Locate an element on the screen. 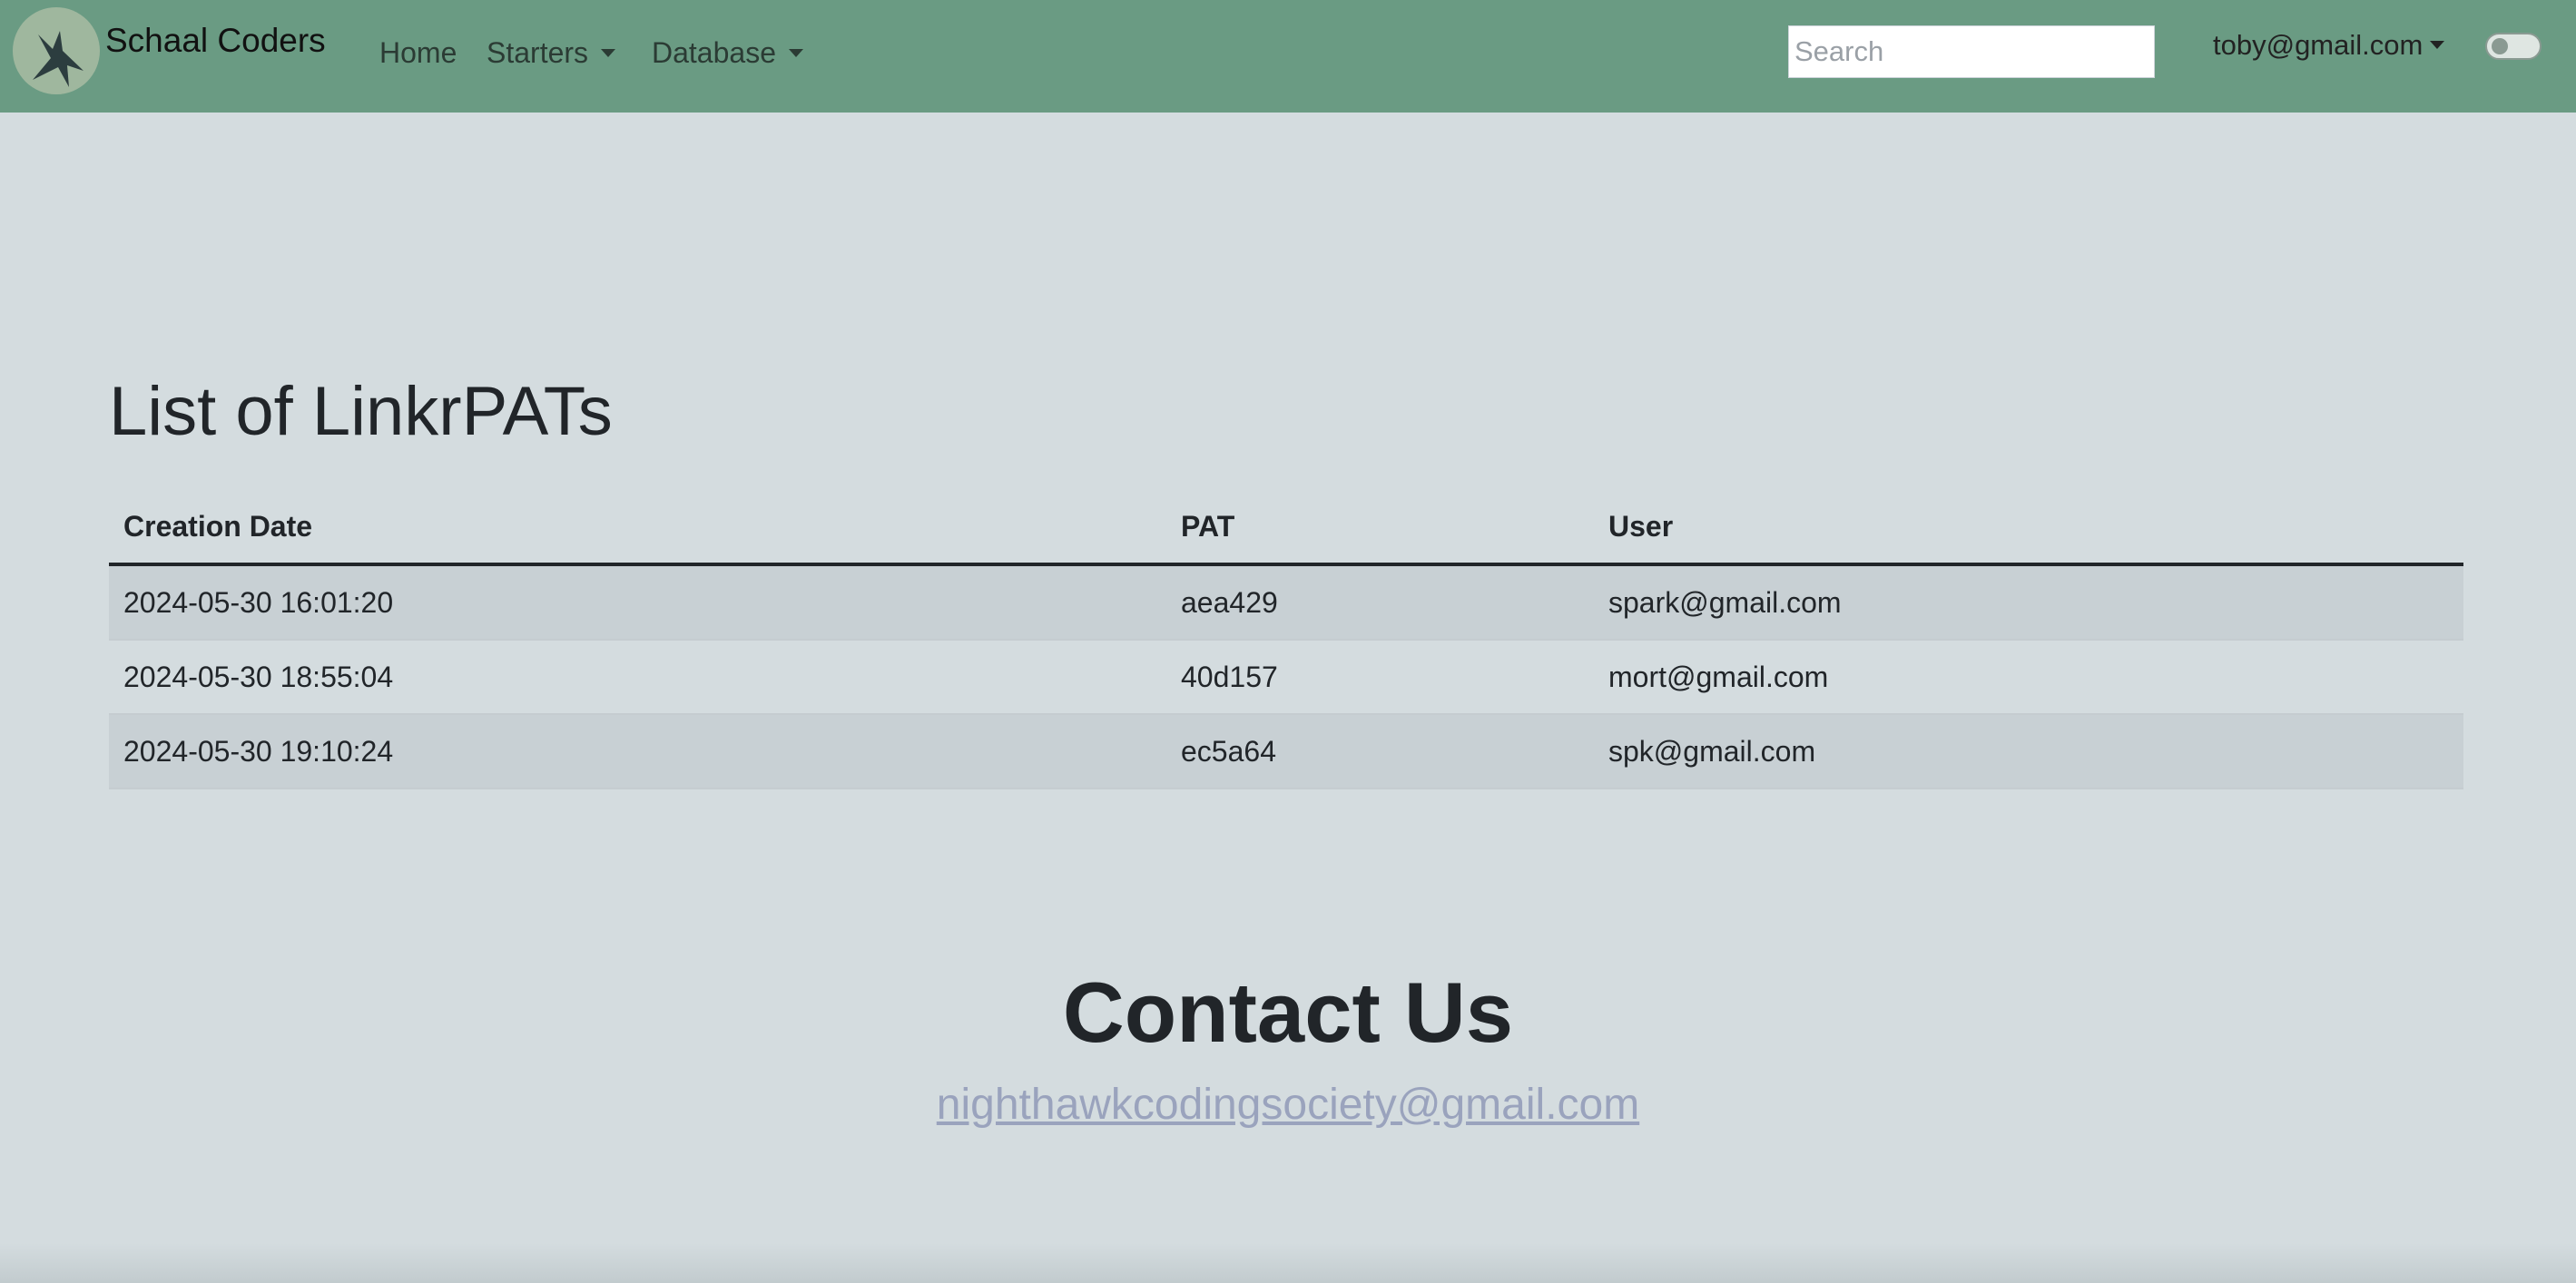 This screenshot has width=2576, height=1283. nav-database-dropdown: Database is located at coordinates (727, 53).